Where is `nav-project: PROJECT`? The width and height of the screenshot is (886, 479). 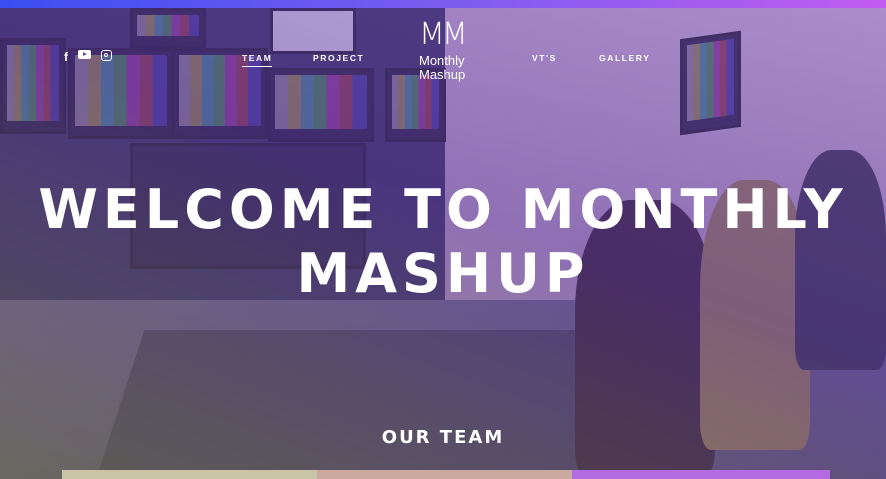
nav-project: PROJECT is located at coordinates (338, 58).